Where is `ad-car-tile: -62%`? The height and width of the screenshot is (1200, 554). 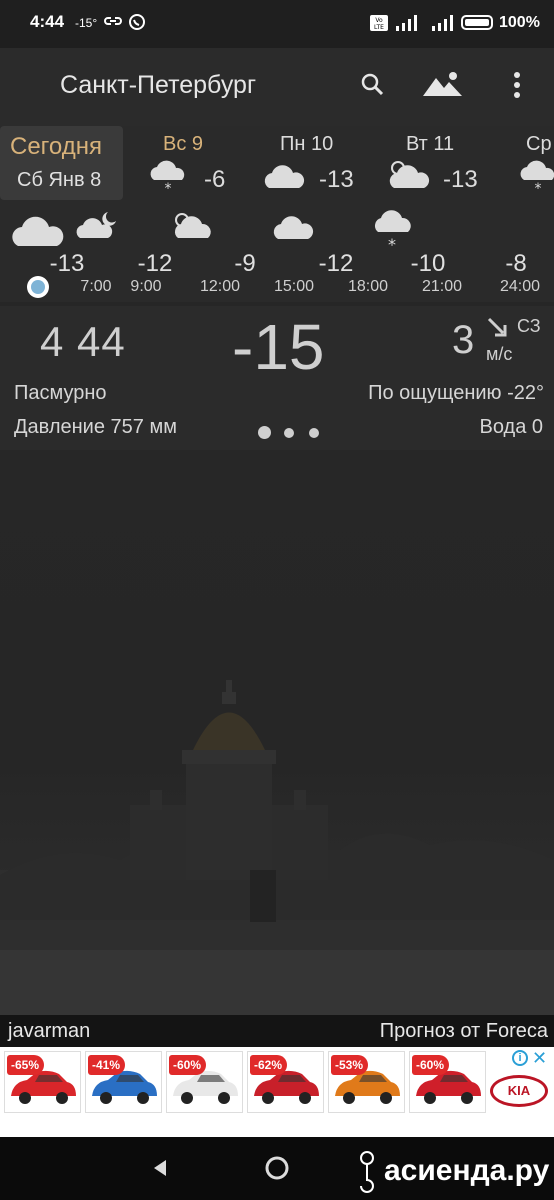 ad-car-tile: -62% is located at coordinates (285, 1082).